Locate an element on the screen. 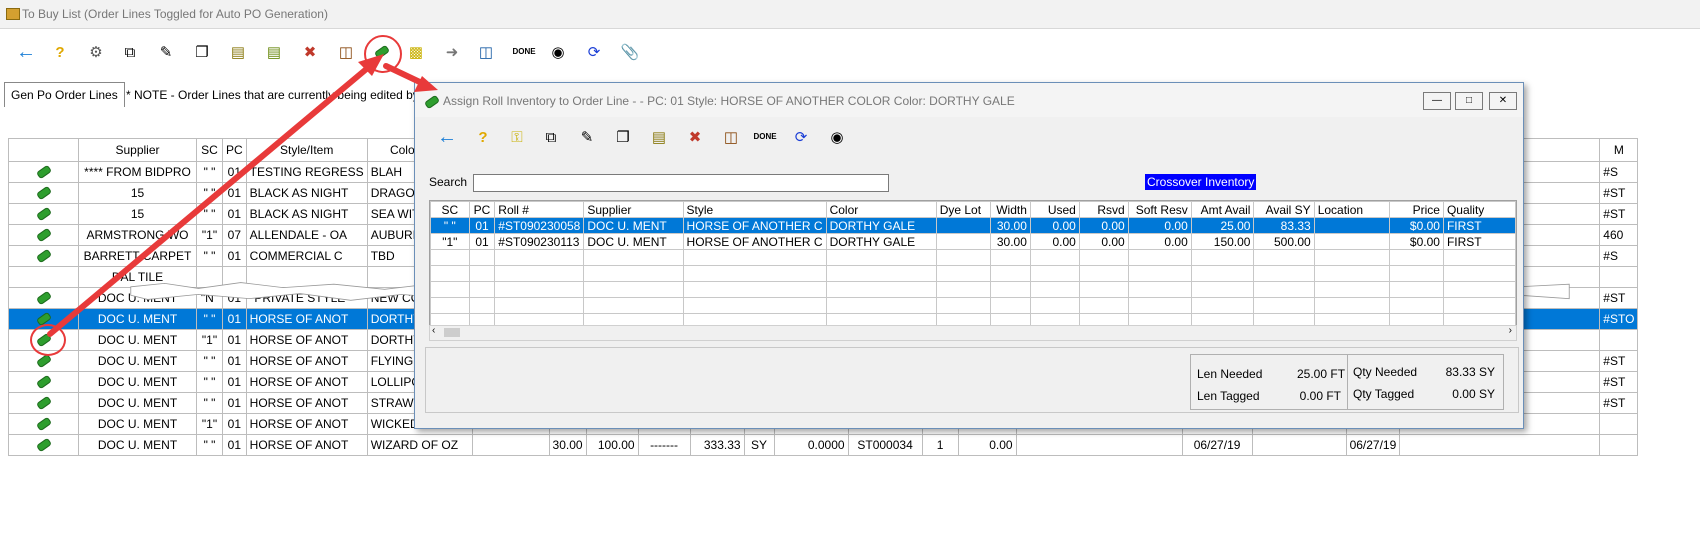  dialog-edit-doc-icon: ✎ is located at coordinates (587, 137).